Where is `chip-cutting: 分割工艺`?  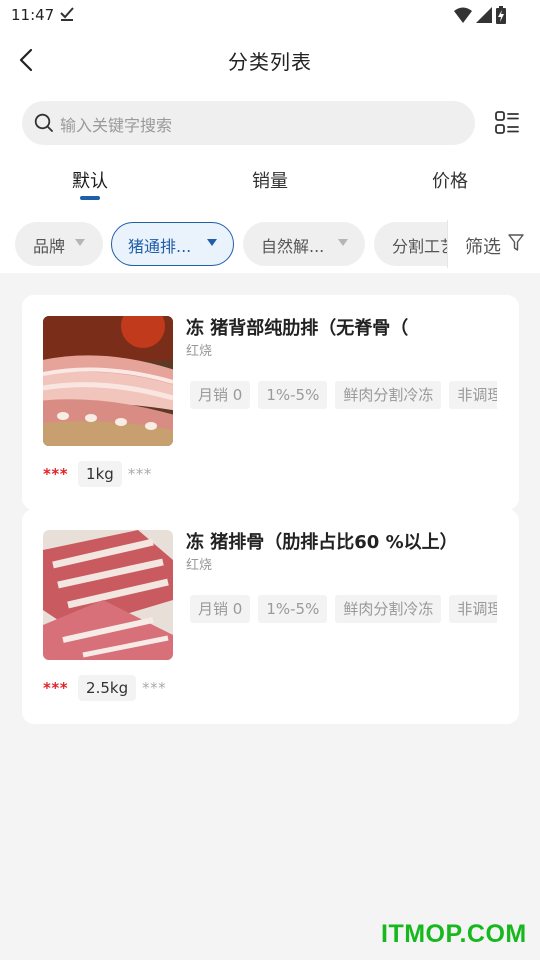 chip-cutting: 分割工艺 is located at coordinates (410, 244).